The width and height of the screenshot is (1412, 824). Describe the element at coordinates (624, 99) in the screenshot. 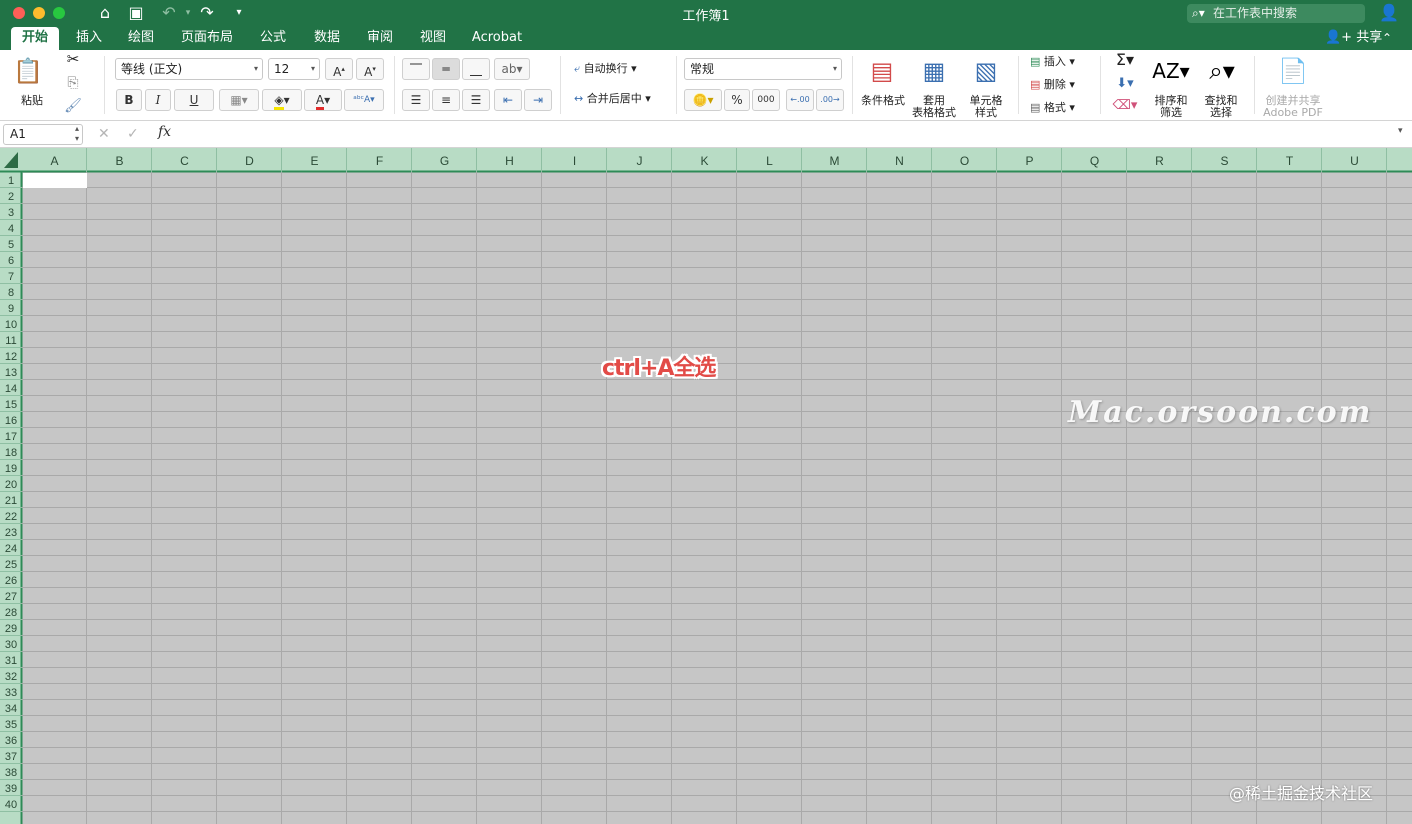

I see `merge-center-button: ↔ 合并后居中 ▾` at that location.